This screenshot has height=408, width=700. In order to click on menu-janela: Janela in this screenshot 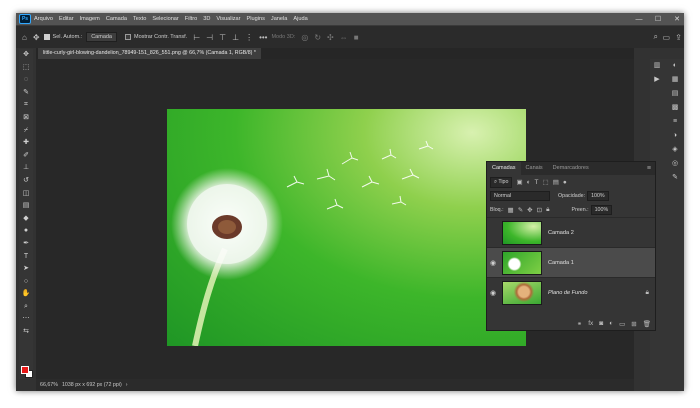, I will do `click(279, 19)`.